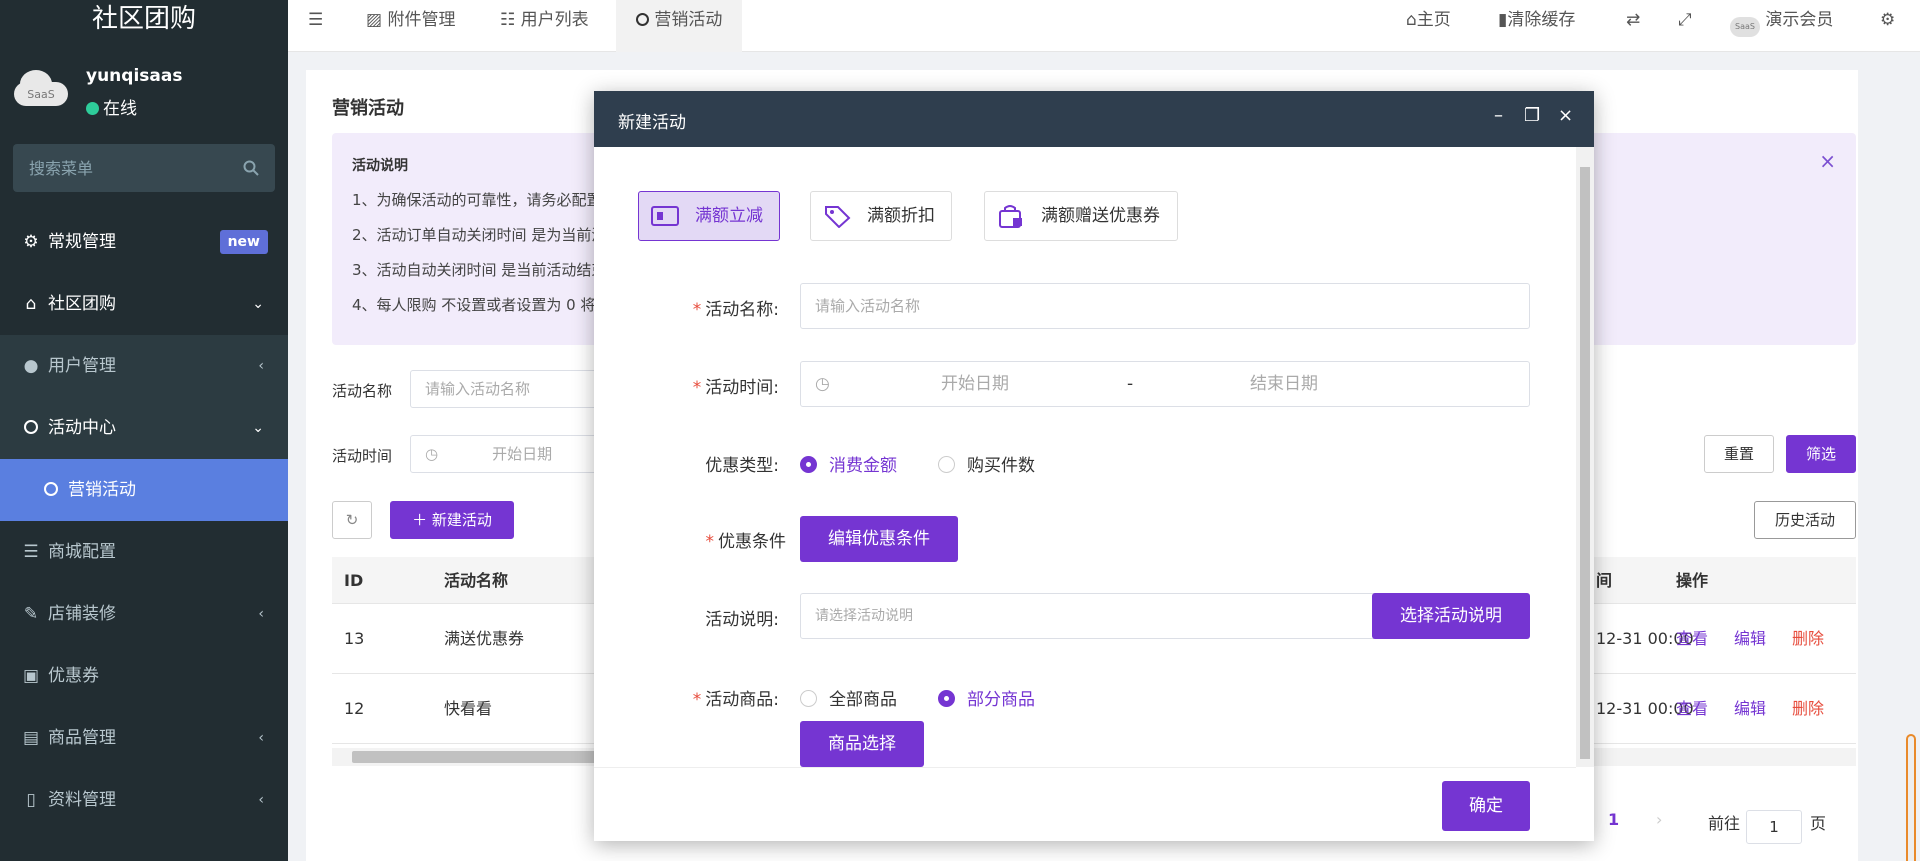 This screenshot has height=861, width=1920. Describe the element at coordinates (31, 552) in the screenshot. I see `sliders-icon: ☰` at that location.